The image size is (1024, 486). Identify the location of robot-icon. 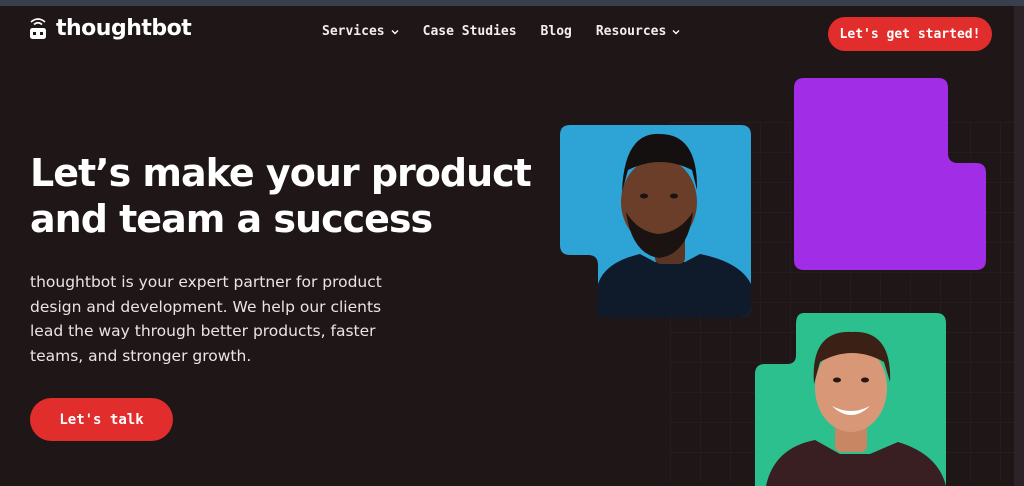
(38, 29).